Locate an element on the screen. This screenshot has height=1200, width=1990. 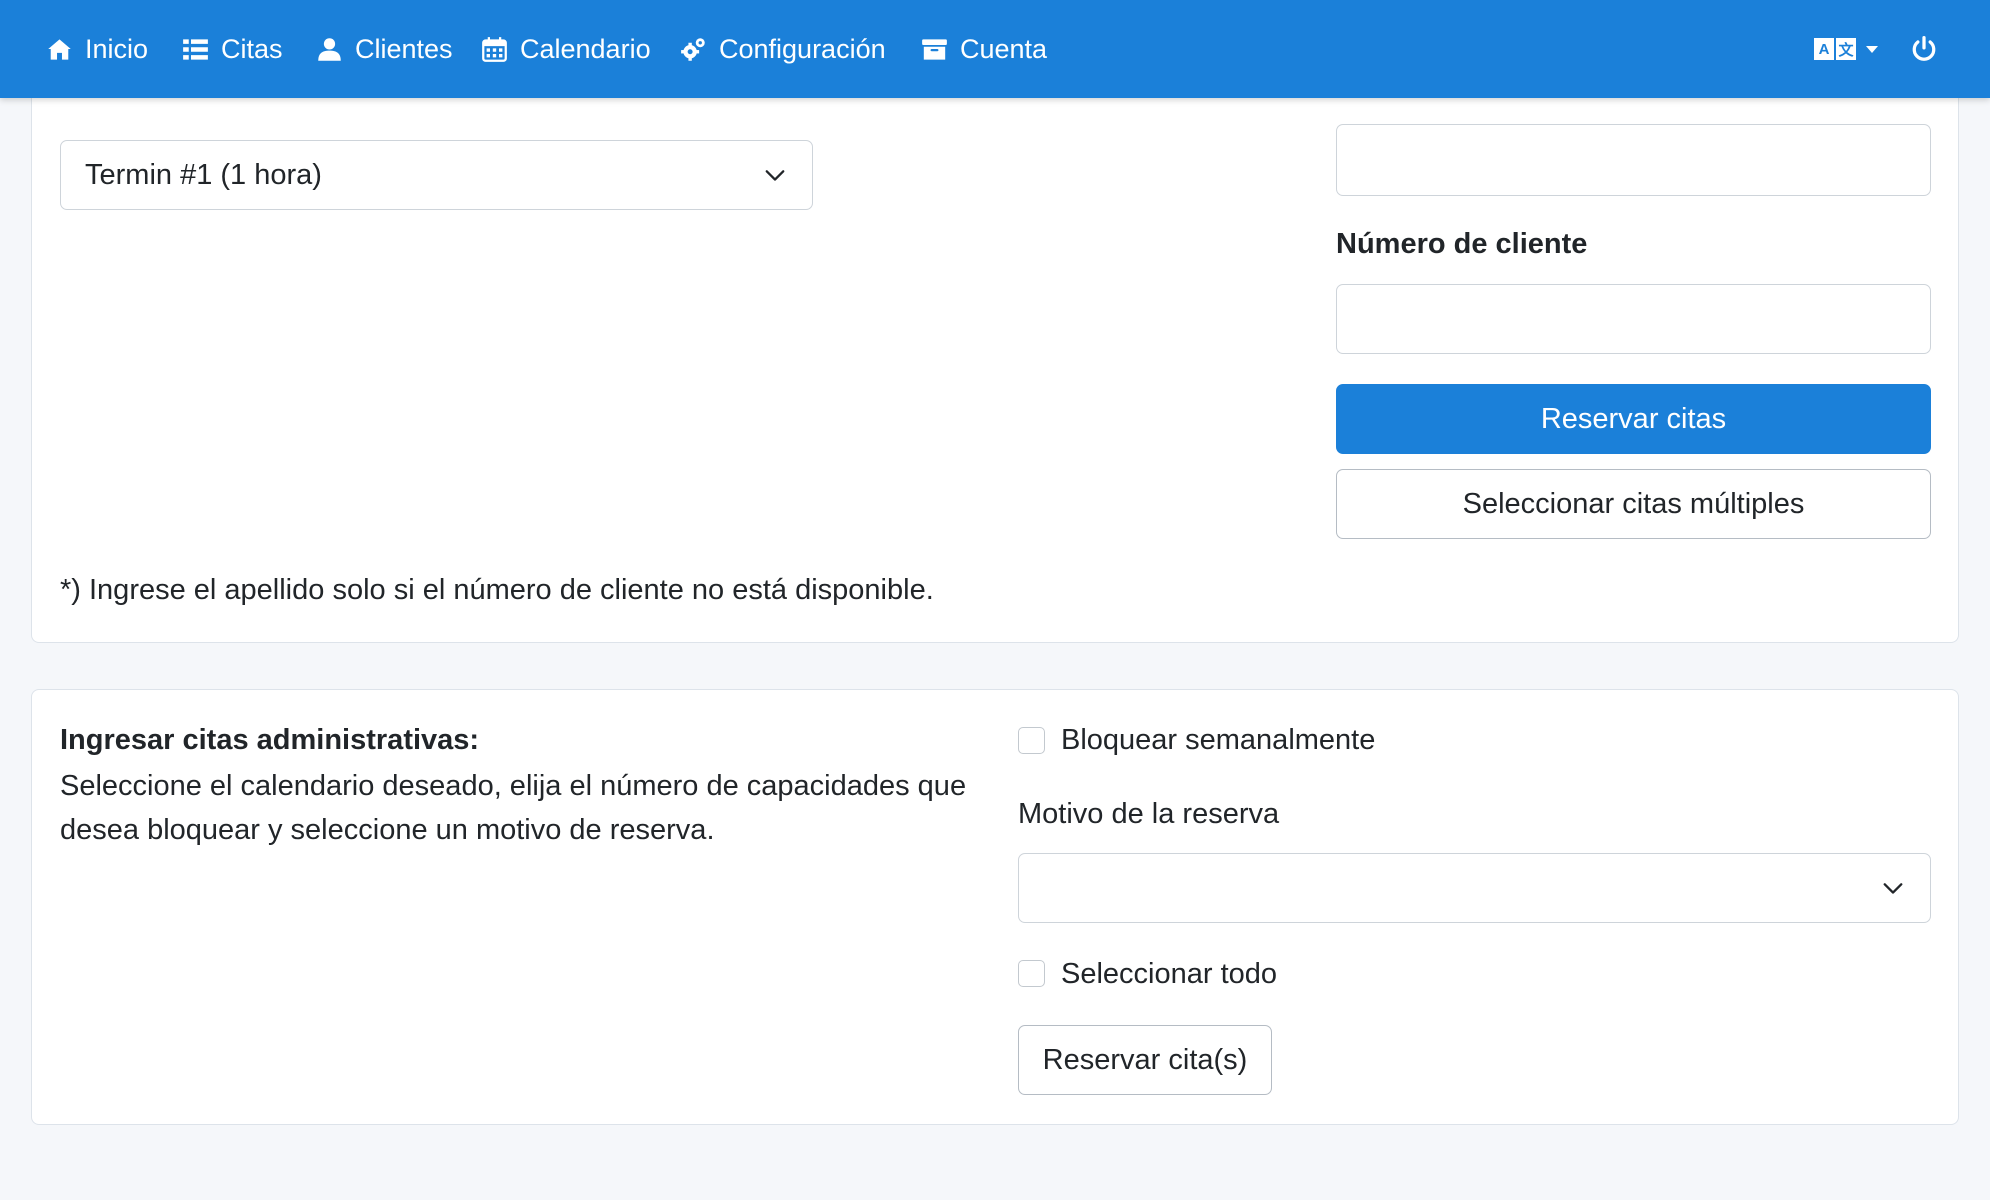
nav-item-calendario: Calendario is located at coordinates (566, 49).